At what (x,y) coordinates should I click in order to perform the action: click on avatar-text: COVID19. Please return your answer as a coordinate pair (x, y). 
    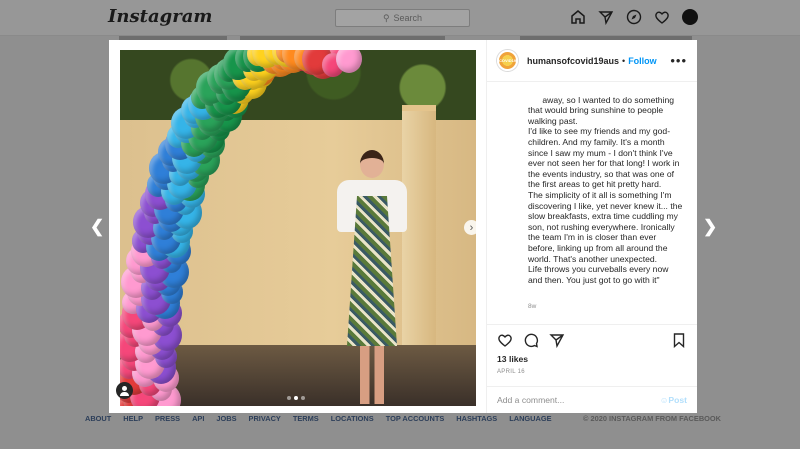
    Looking at the image, I should click on (507, 60).